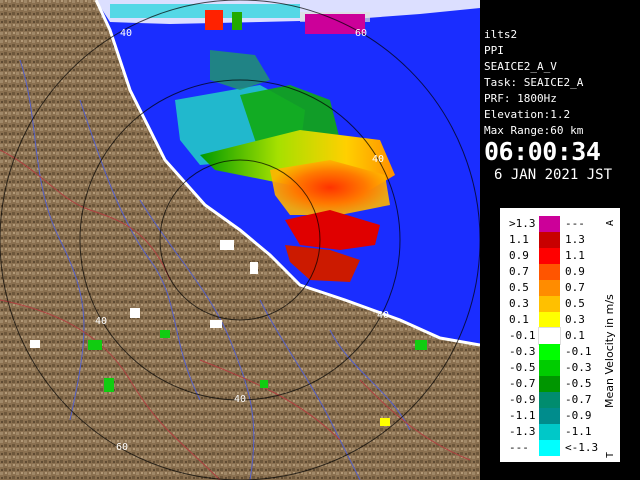 The height and width of the screenshot is (480, 640). I want to click on legend-left-label: 0.5, so click(519, 287).